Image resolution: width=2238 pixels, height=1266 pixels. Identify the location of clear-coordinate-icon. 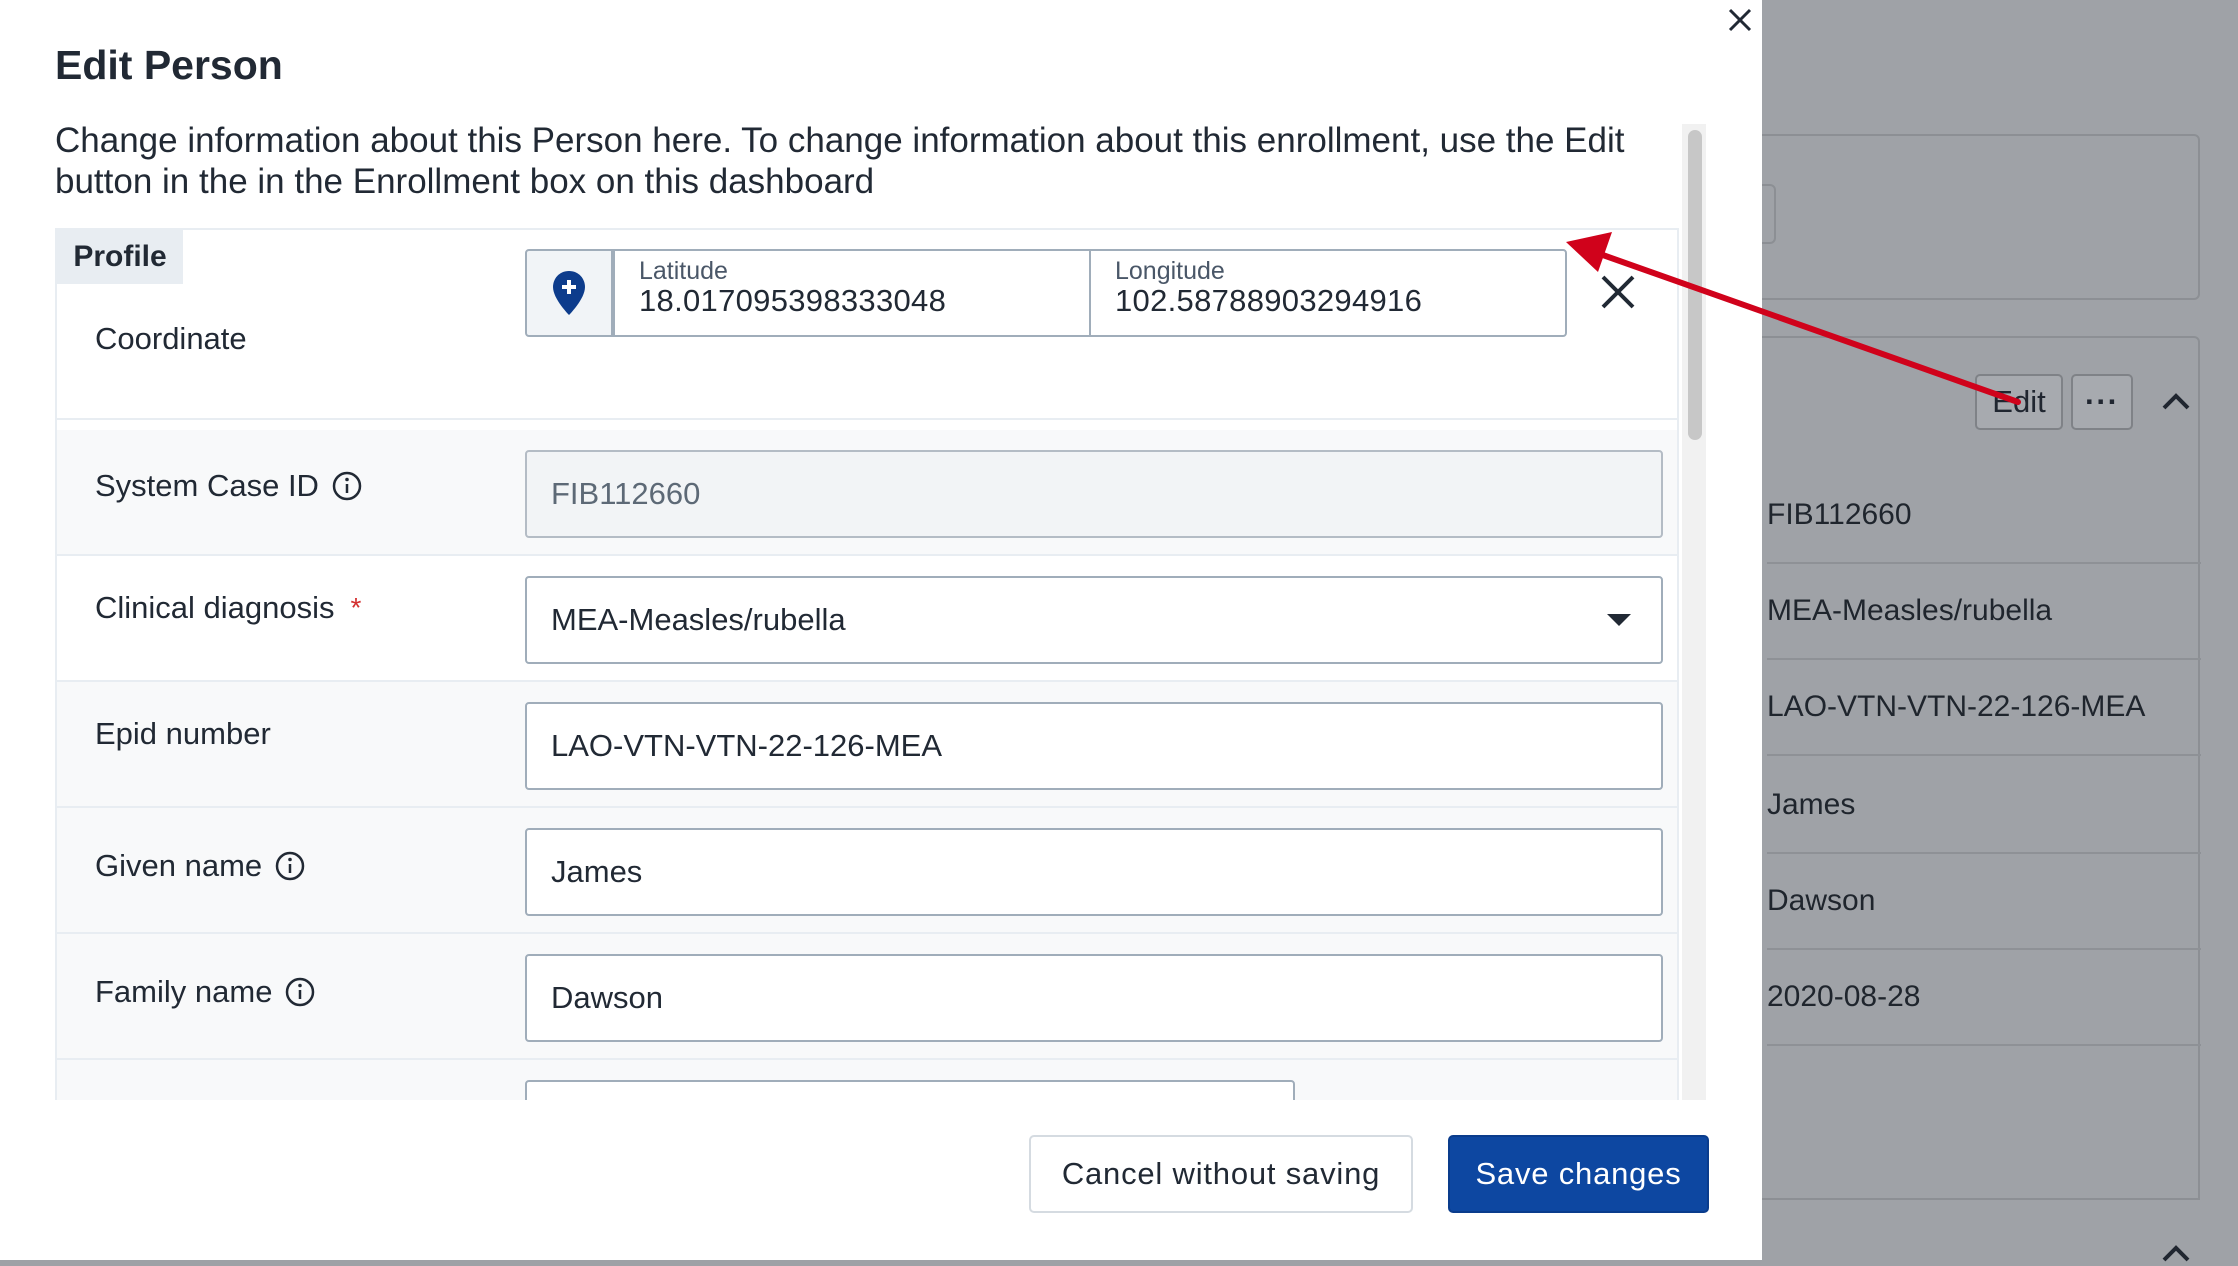
(1618, 292).